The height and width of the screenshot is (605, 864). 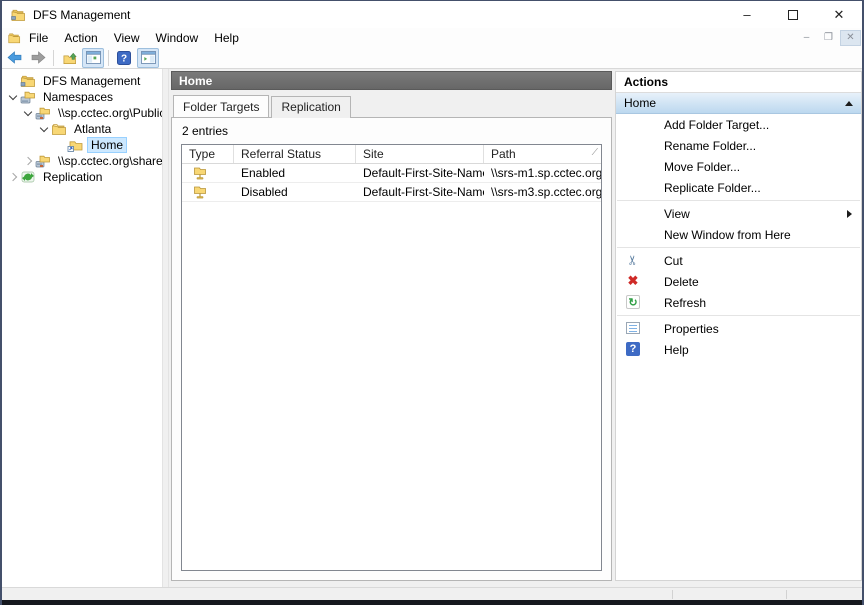 I want to click on dfs-app-icon, so click(x=18, y=15).